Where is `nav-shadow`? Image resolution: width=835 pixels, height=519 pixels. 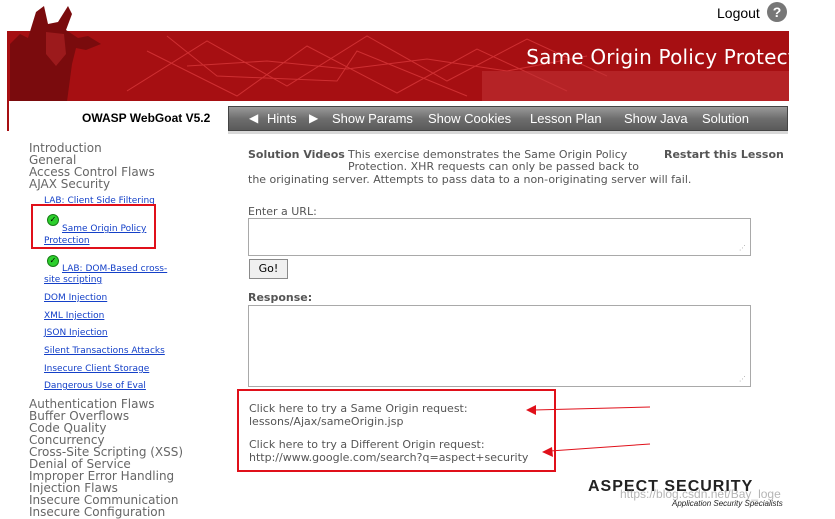 nav-shadow is located at coordinates (508, 132).